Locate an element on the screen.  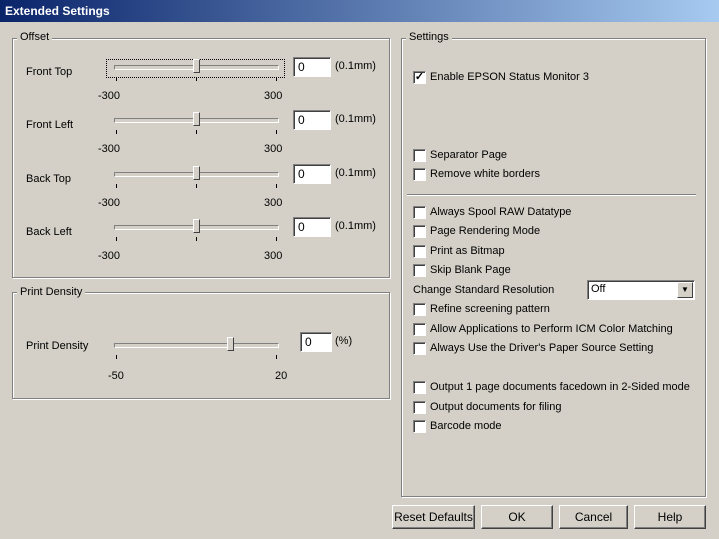
setting-g4-0-checkbox is located at coordinates (419, 387).